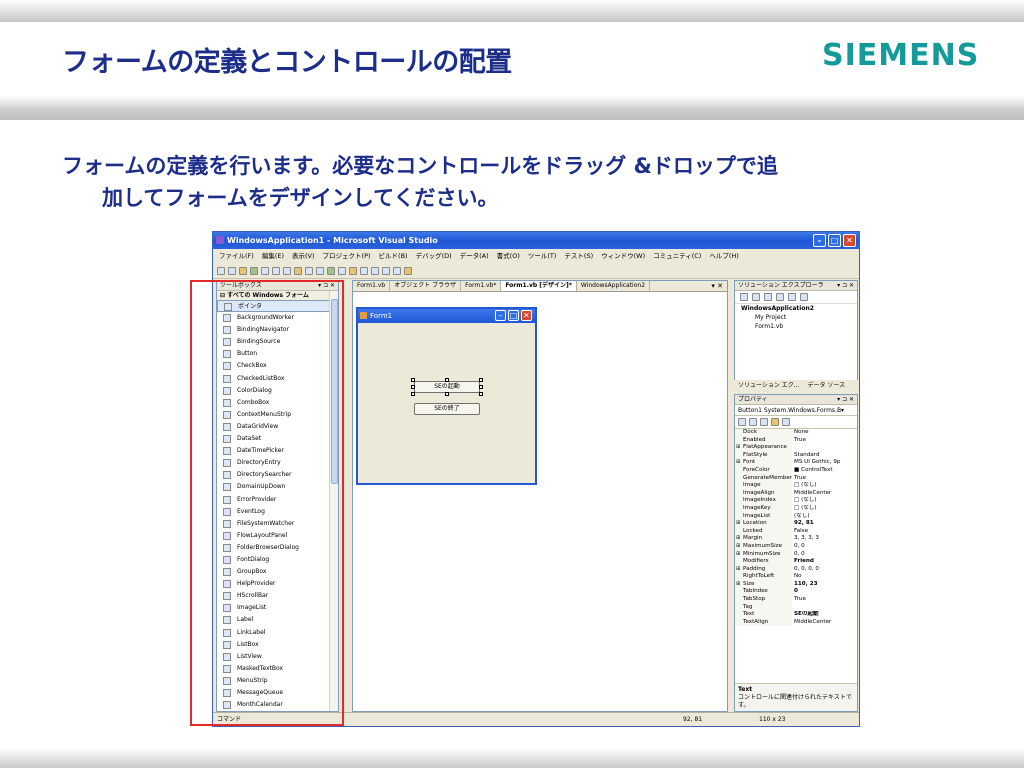 Image resolution: width=1024 pixels, height=768 pixels. Describe the element at coordinates (331, 271) in the screenshot. I see `start-debug-icon` at that location.